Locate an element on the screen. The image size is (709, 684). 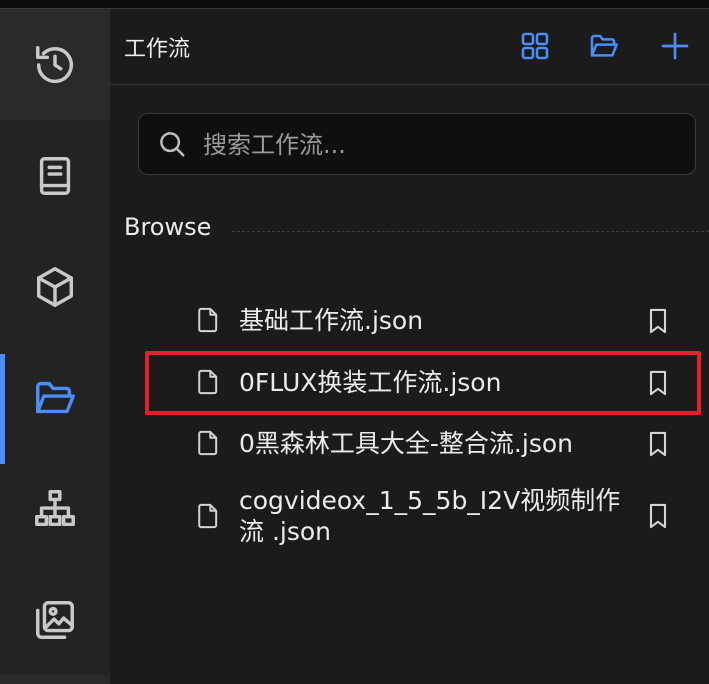
open-folder-button is located at coordinates (604, 46).